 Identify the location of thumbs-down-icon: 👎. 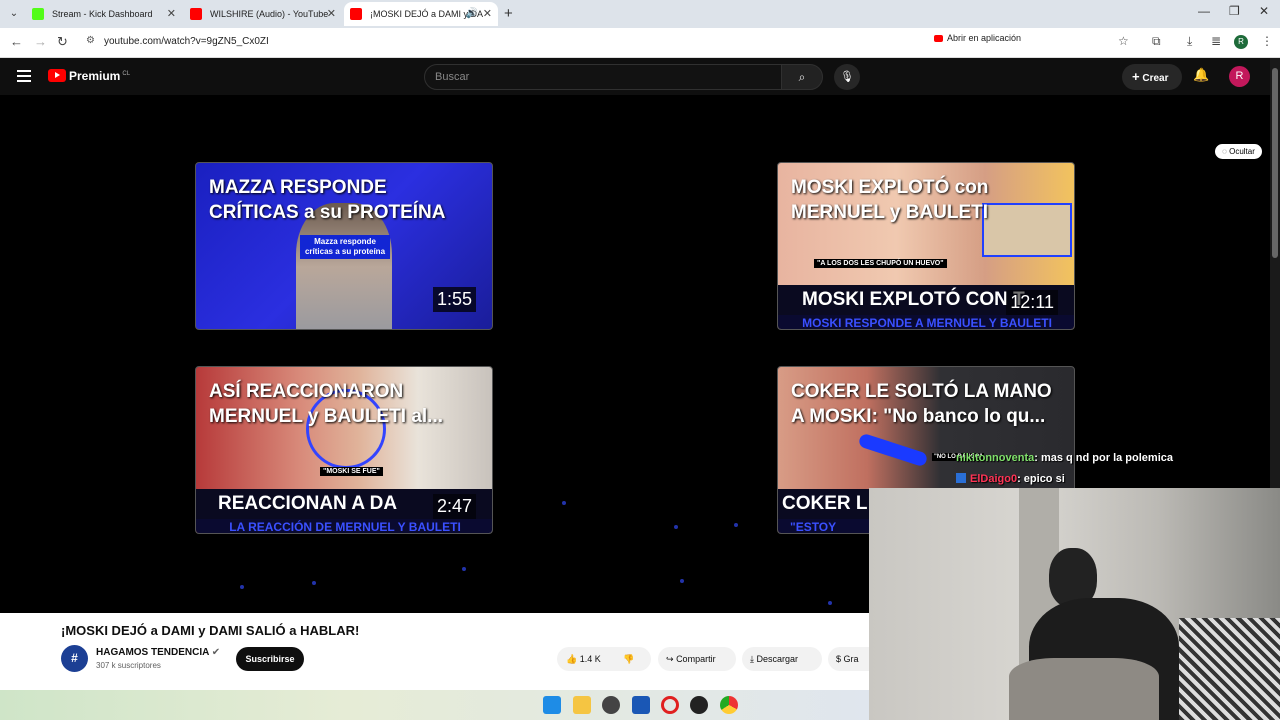
(629, 659).